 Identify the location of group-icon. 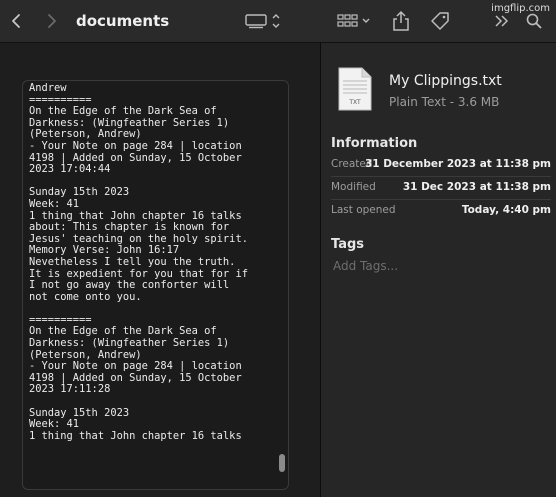
(355, 21).